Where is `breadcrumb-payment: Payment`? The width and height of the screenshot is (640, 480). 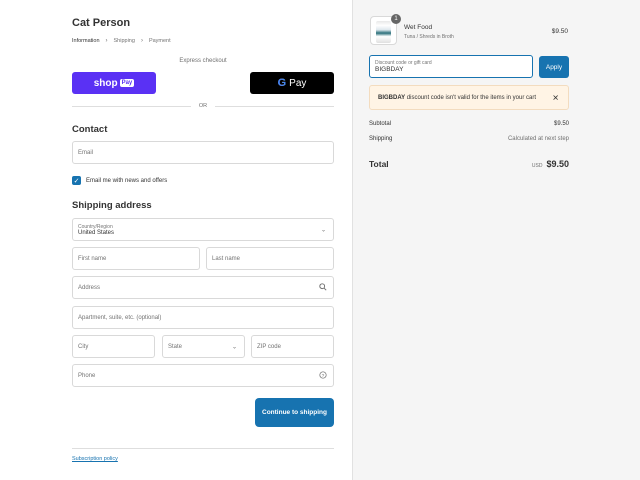 breadcrumb-payment: Payment is located at coordinates (159, 41).